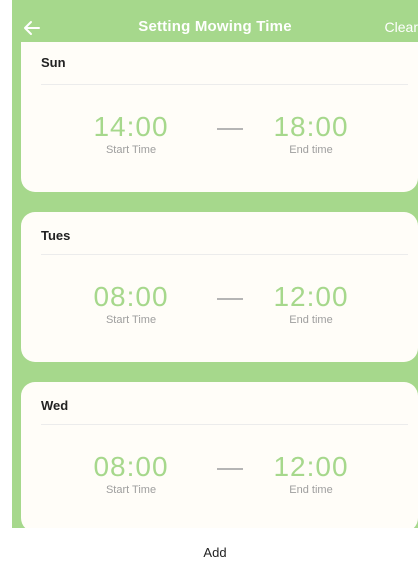  I want to click on add-button: Add, so click(215, 552).